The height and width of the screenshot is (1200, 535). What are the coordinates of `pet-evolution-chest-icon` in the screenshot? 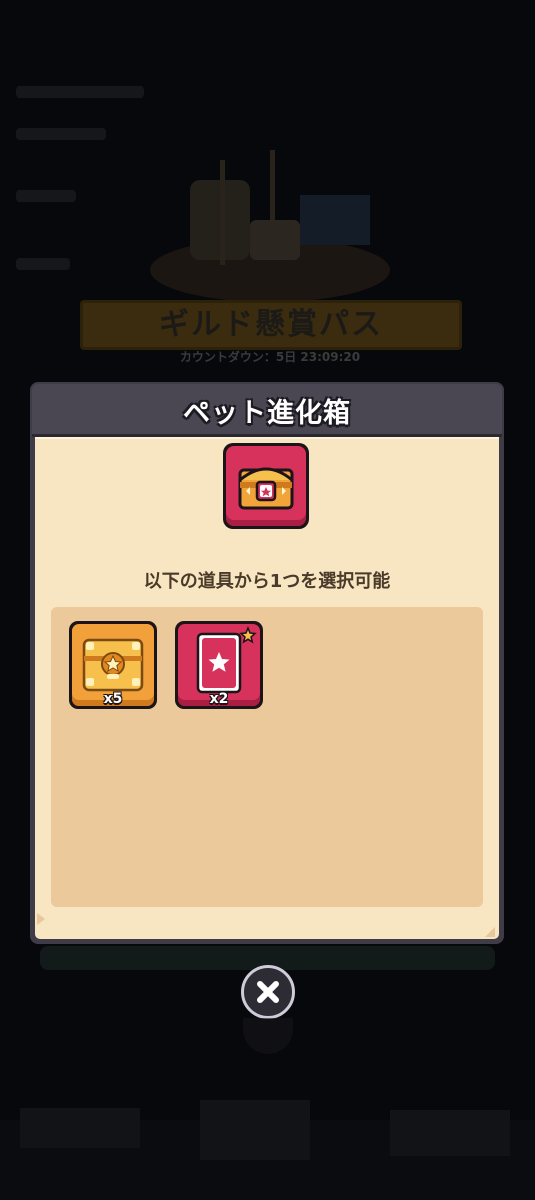 It's located at (266, 486).